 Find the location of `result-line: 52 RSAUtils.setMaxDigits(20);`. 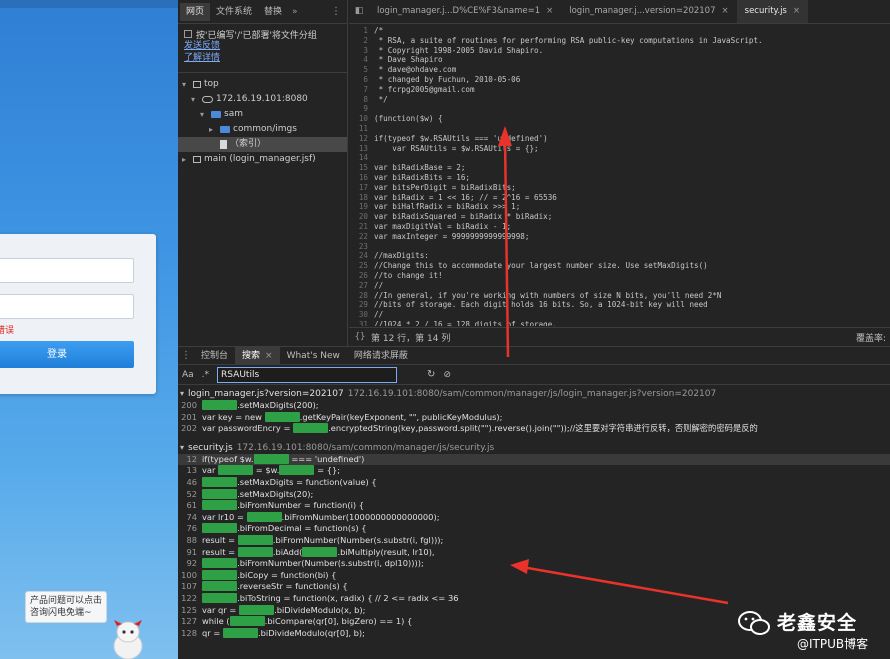

result-line: 52 RSAUtils.setMaxDigits(20); is located at coordinates (534, 494).